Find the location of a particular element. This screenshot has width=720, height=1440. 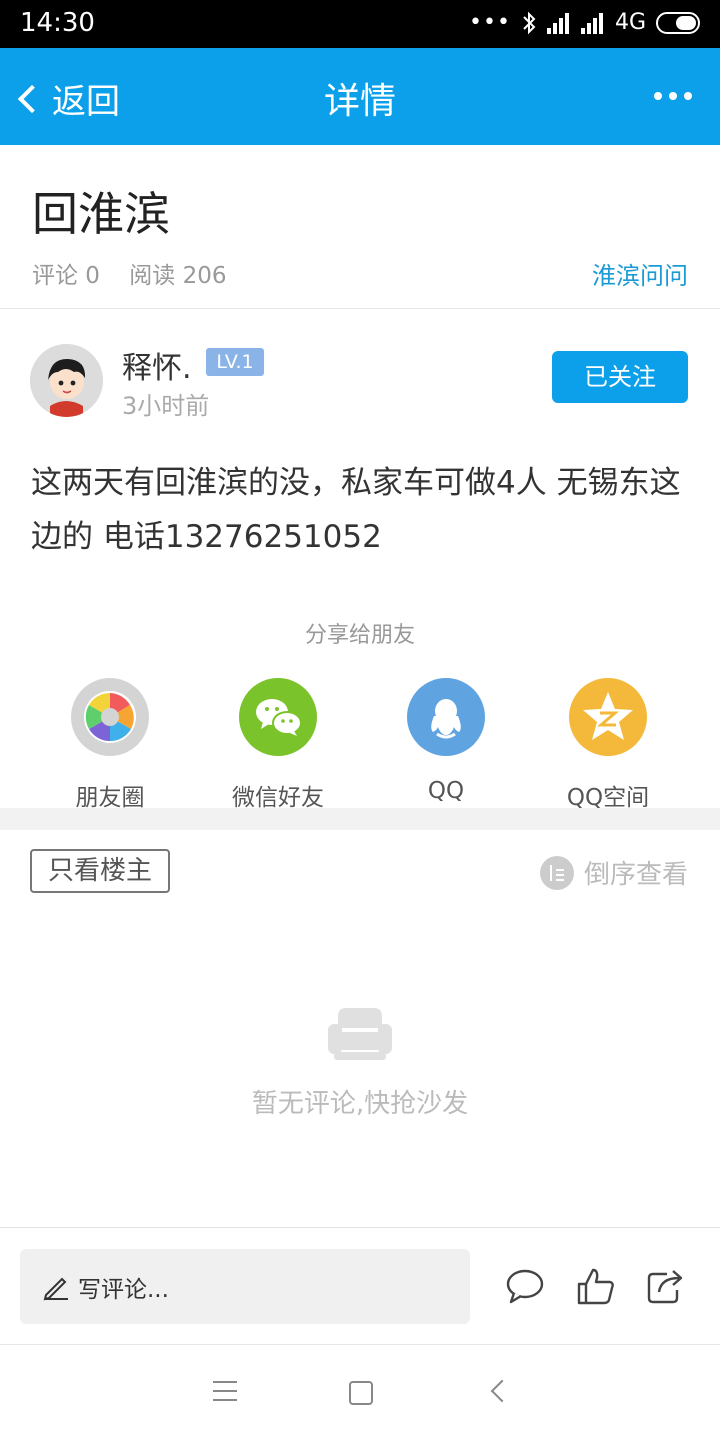

category-link: 淮滨问问 is located at coordinates (640, 273).